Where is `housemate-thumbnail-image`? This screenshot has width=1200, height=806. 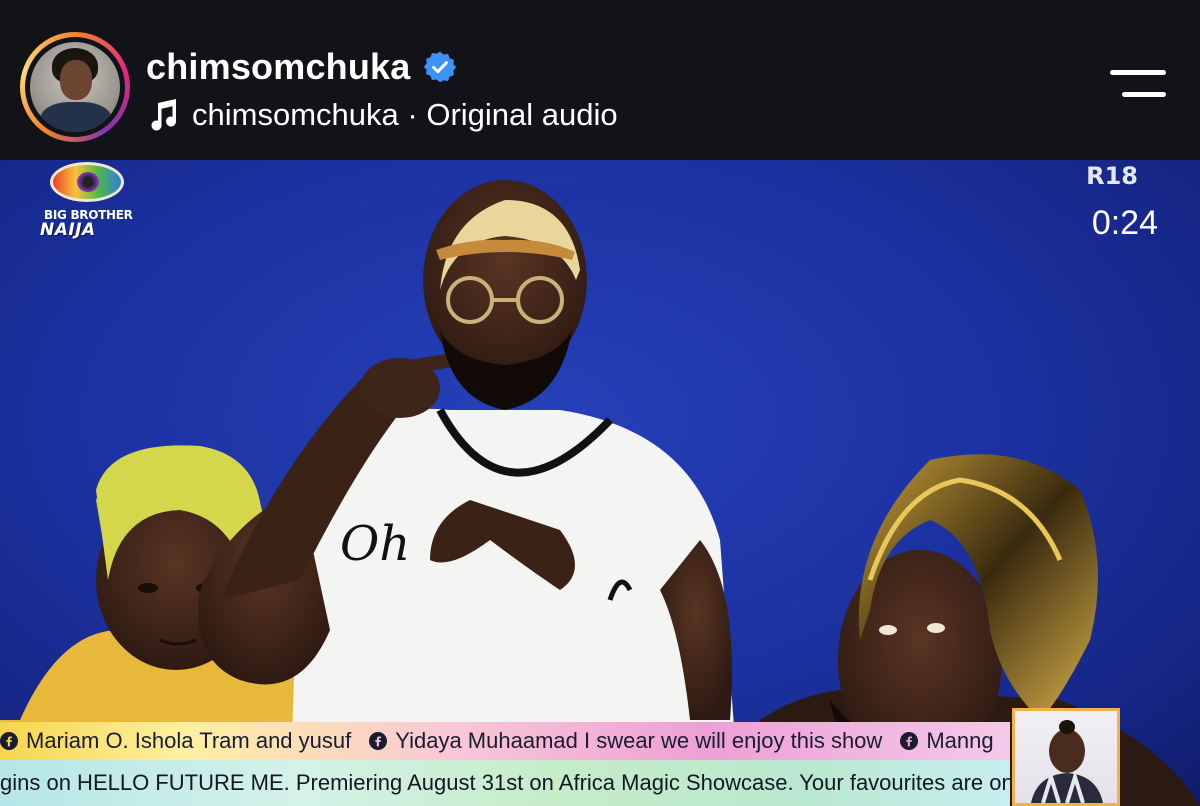 housemate-thumbnail-image is located at coordinates (1067, 761).